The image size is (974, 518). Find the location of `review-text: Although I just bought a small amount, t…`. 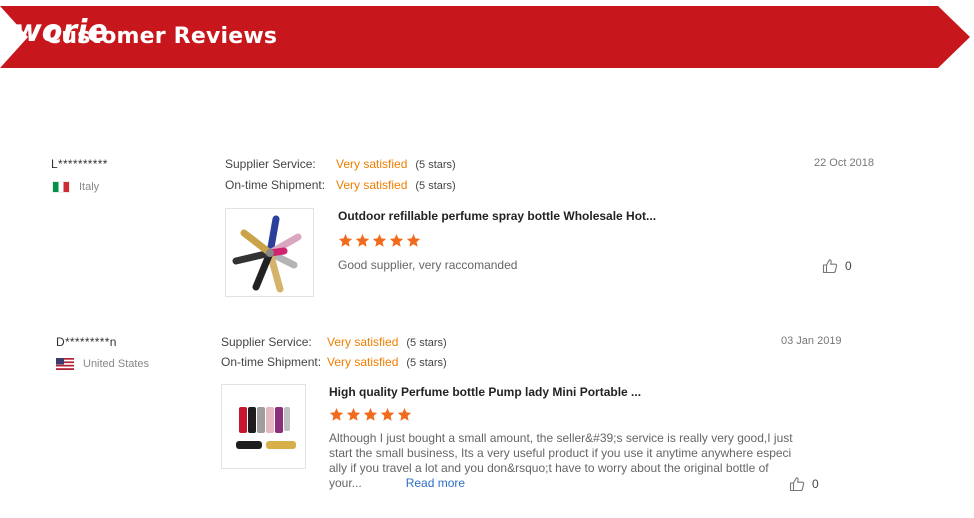

review-text: Although I just bought a small amount, t… is located at coordinates (564, 461).